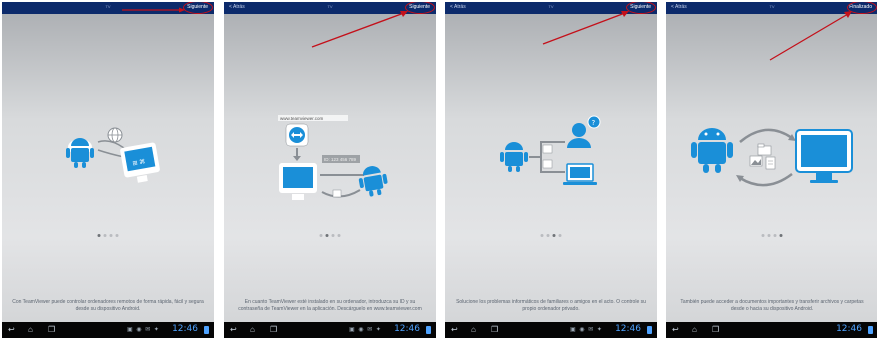 The image size is (877, 340). I want to click on globe-icon, so click(115, 135).